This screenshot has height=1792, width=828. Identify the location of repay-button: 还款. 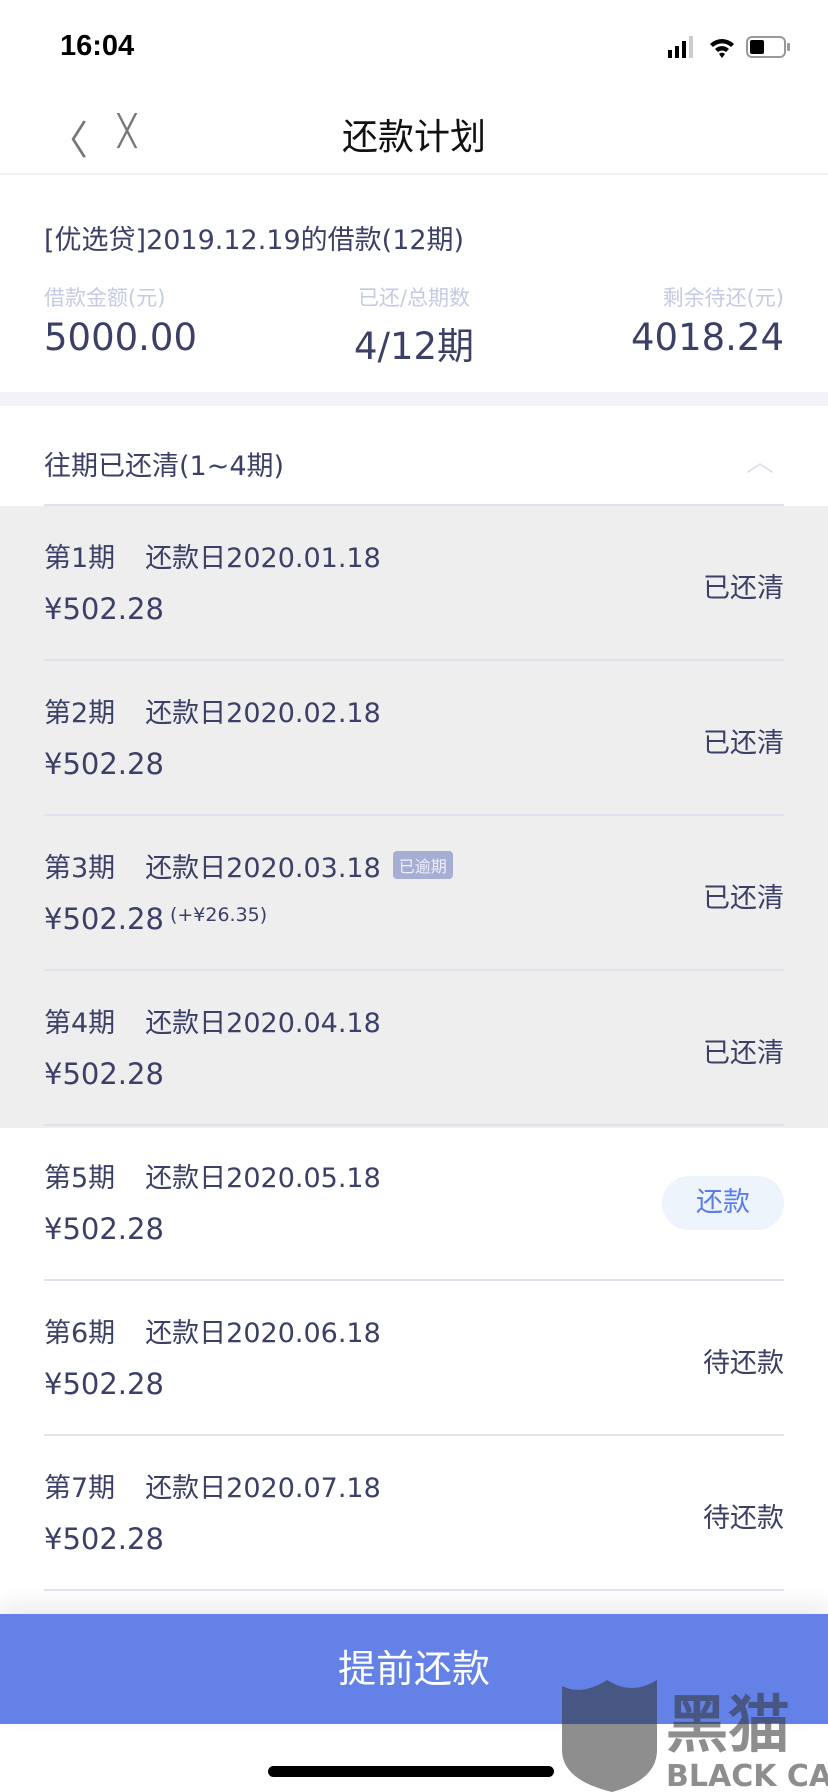
(723, 1203).